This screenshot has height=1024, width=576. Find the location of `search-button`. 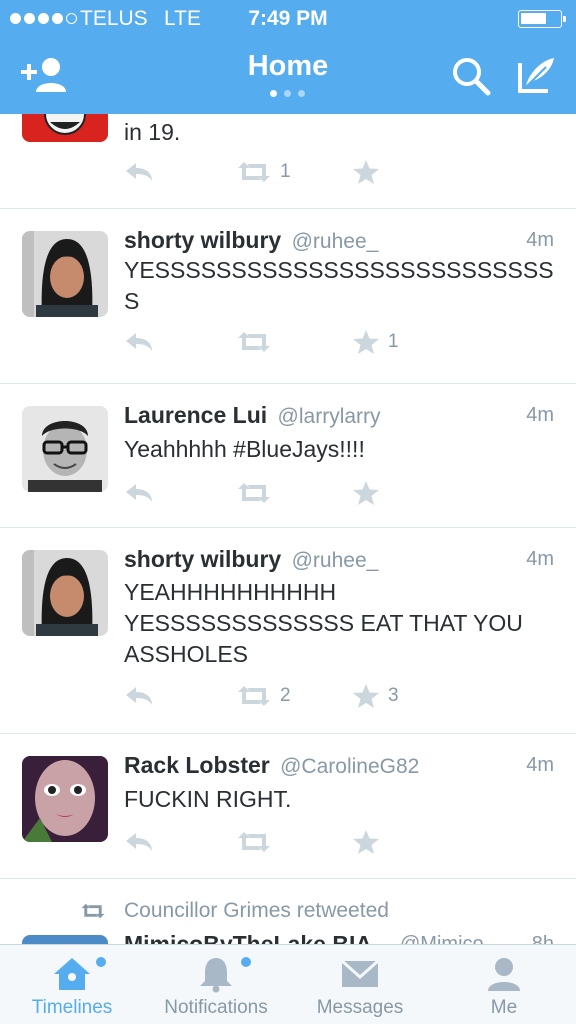

search-button is located at coordinates (471, 76).